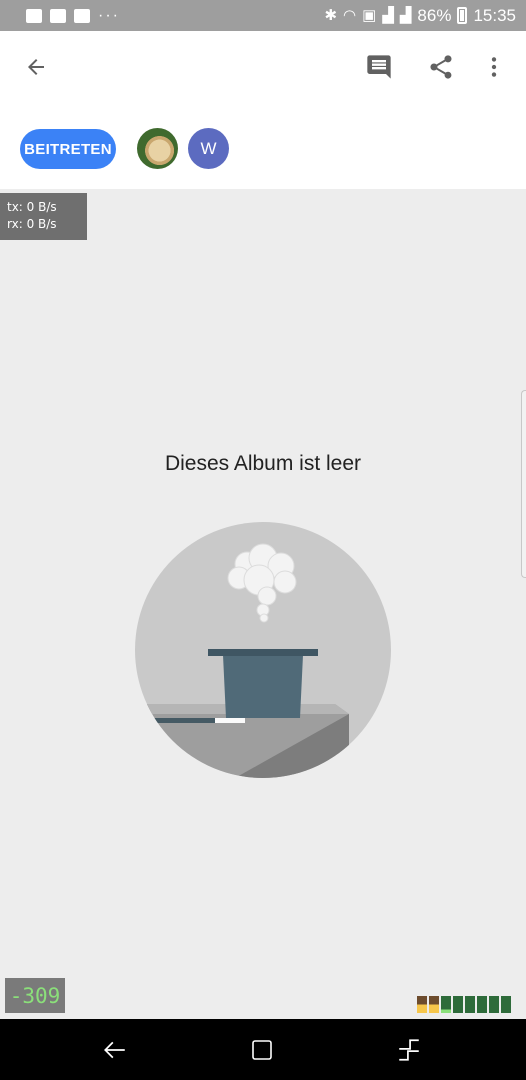  What do you see at coordinates (523, 484) in the screenshot?
I see `edge-panel-handle` at bounding box center [523, 484].